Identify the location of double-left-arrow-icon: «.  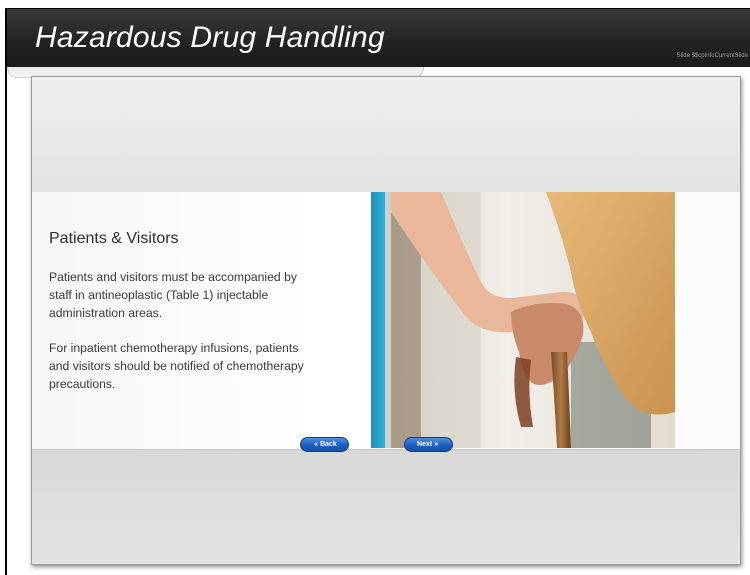
(316, 444).